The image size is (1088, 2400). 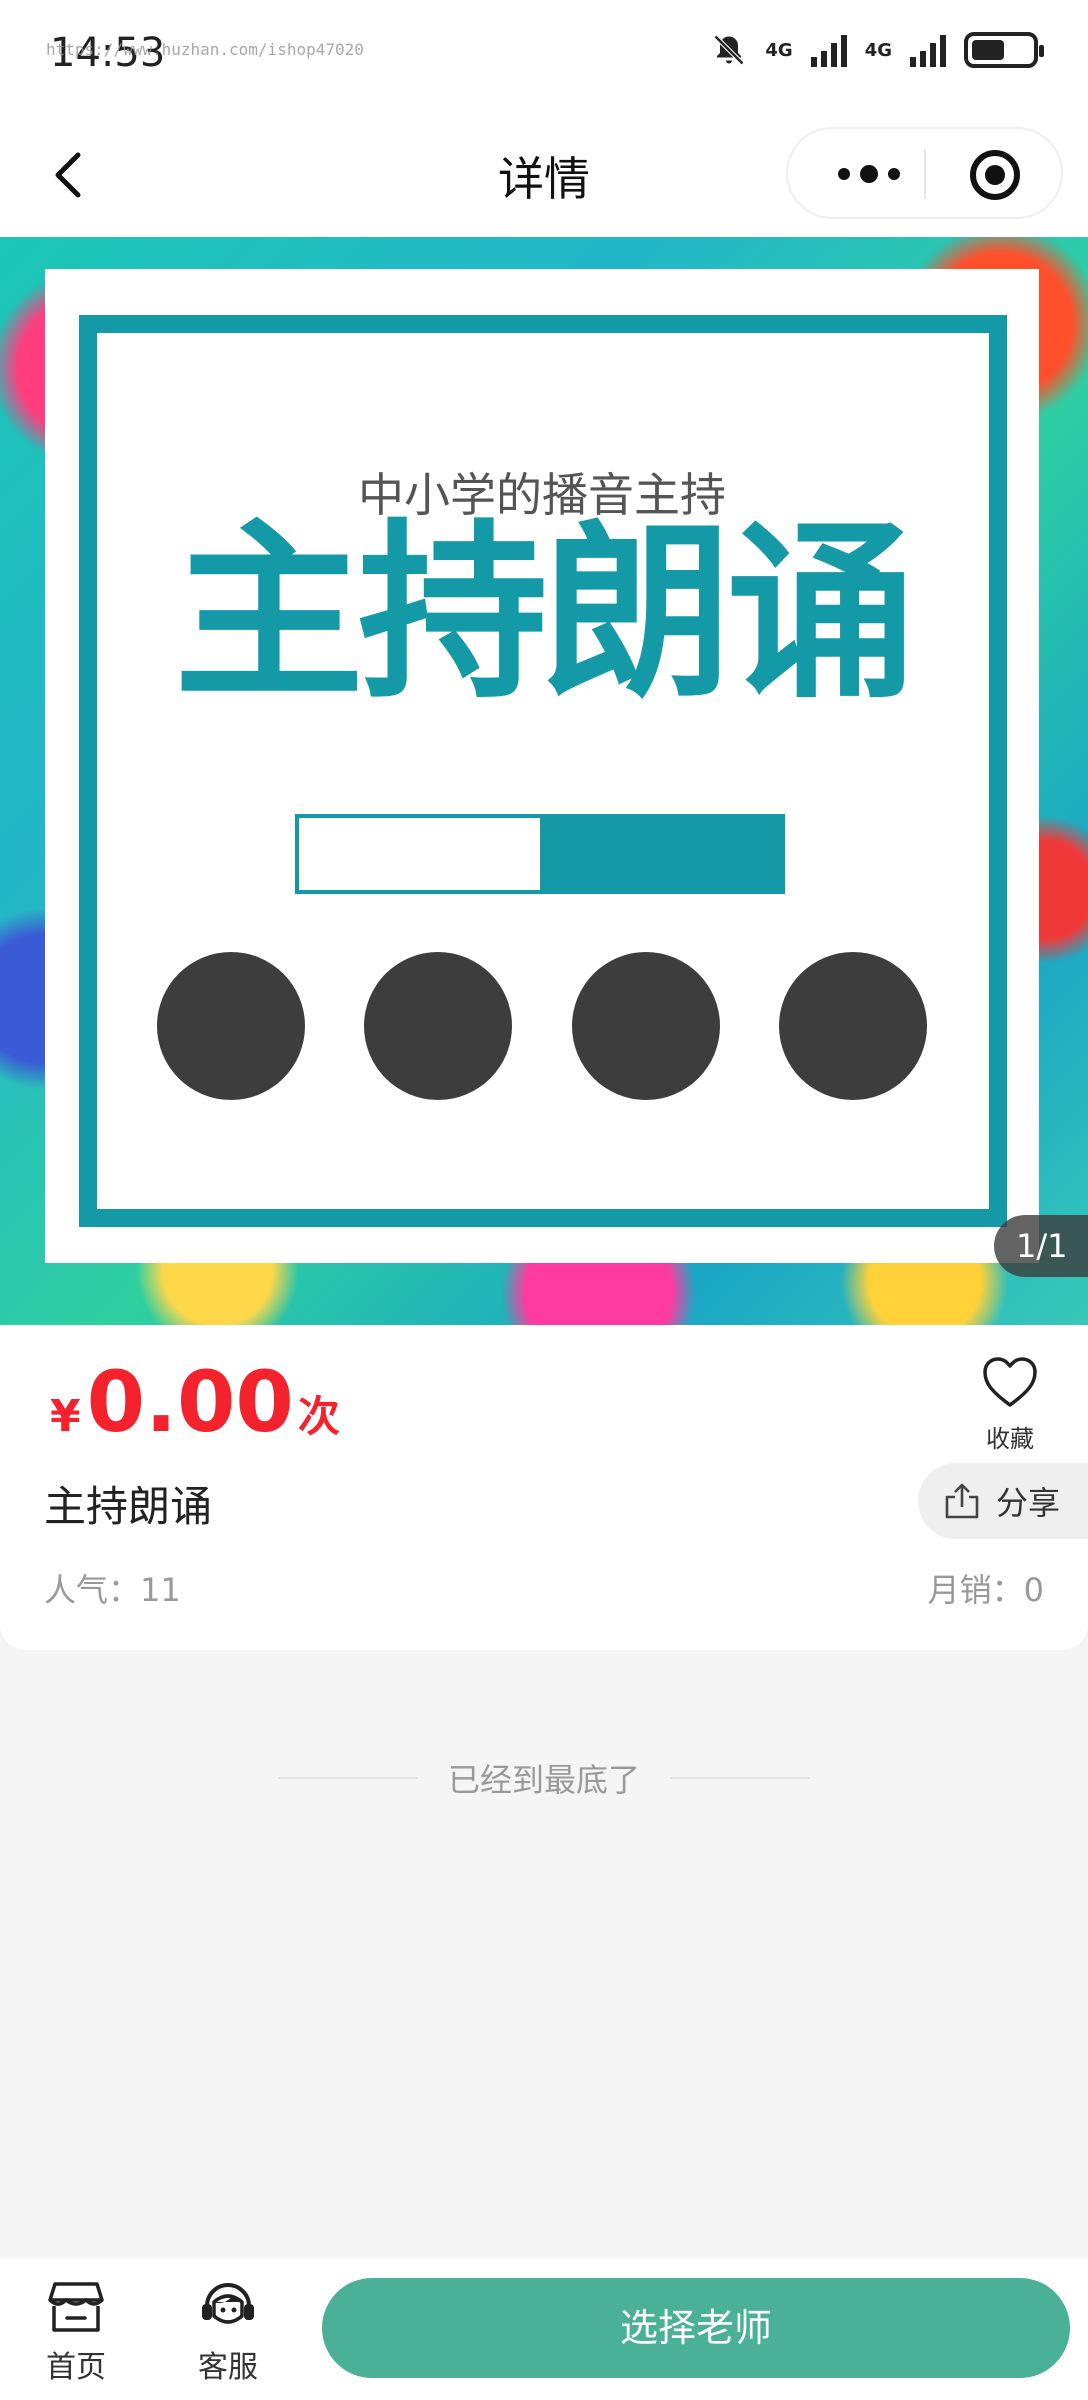 What do you see at coordinates (544, 1487) in the screenshot?
I see `product-info-card: ¥ 0.00 次 收藏 主持朗诵 分享 人气：11 月销：0` at bounding box center [544, 1487].